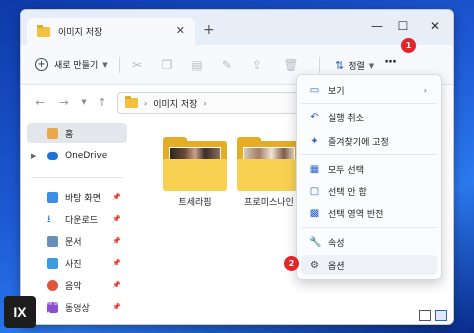 The image size is (474, 333). What do you see at coordinates (83, 198) in the screenshot?
I see `sidebar-item-label: 바탕 화면` at bounding box center [83, 198].